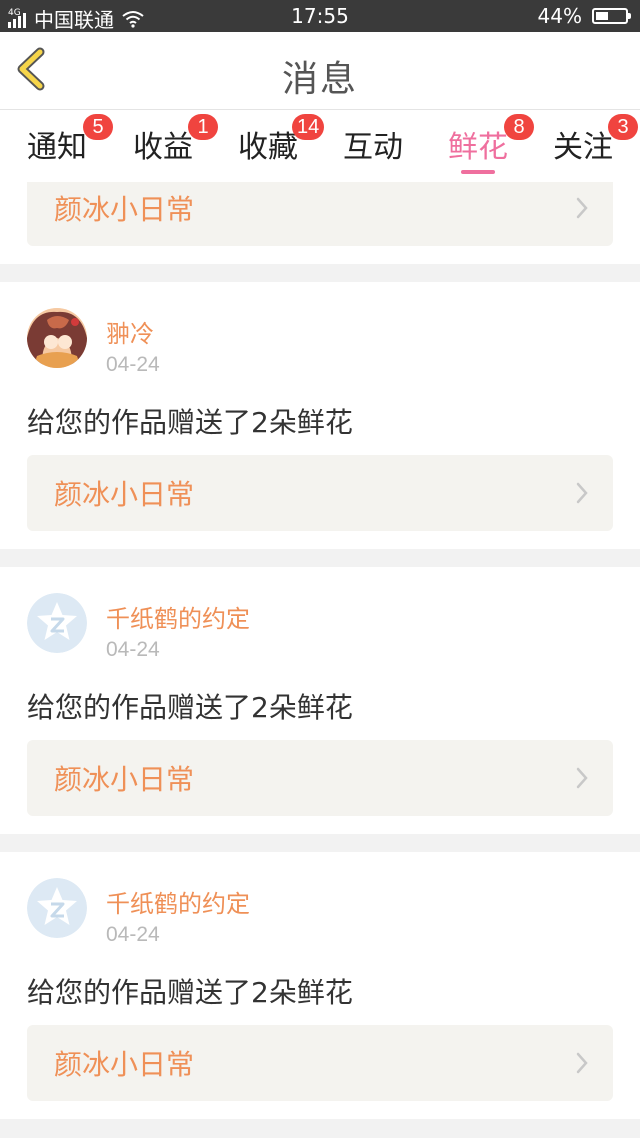 The width and height of the screenshot is (640, 1138). I want to click on tab-flowers: 鲜花 8, so click(480, 148).